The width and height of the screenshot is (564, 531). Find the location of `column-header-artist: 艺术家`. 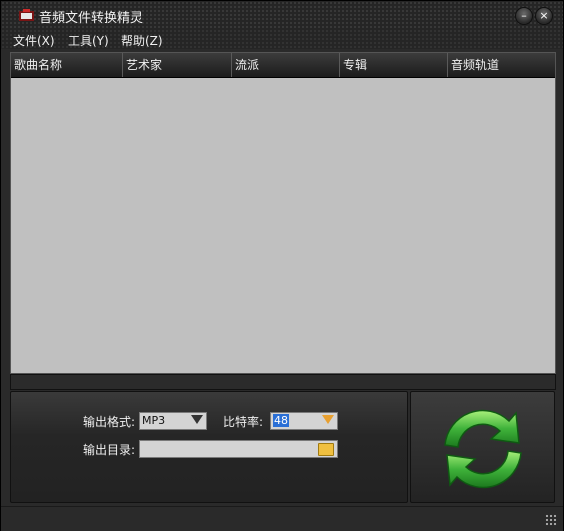

column-header-artist: 艺术家 is located at coordinates (177, 65).